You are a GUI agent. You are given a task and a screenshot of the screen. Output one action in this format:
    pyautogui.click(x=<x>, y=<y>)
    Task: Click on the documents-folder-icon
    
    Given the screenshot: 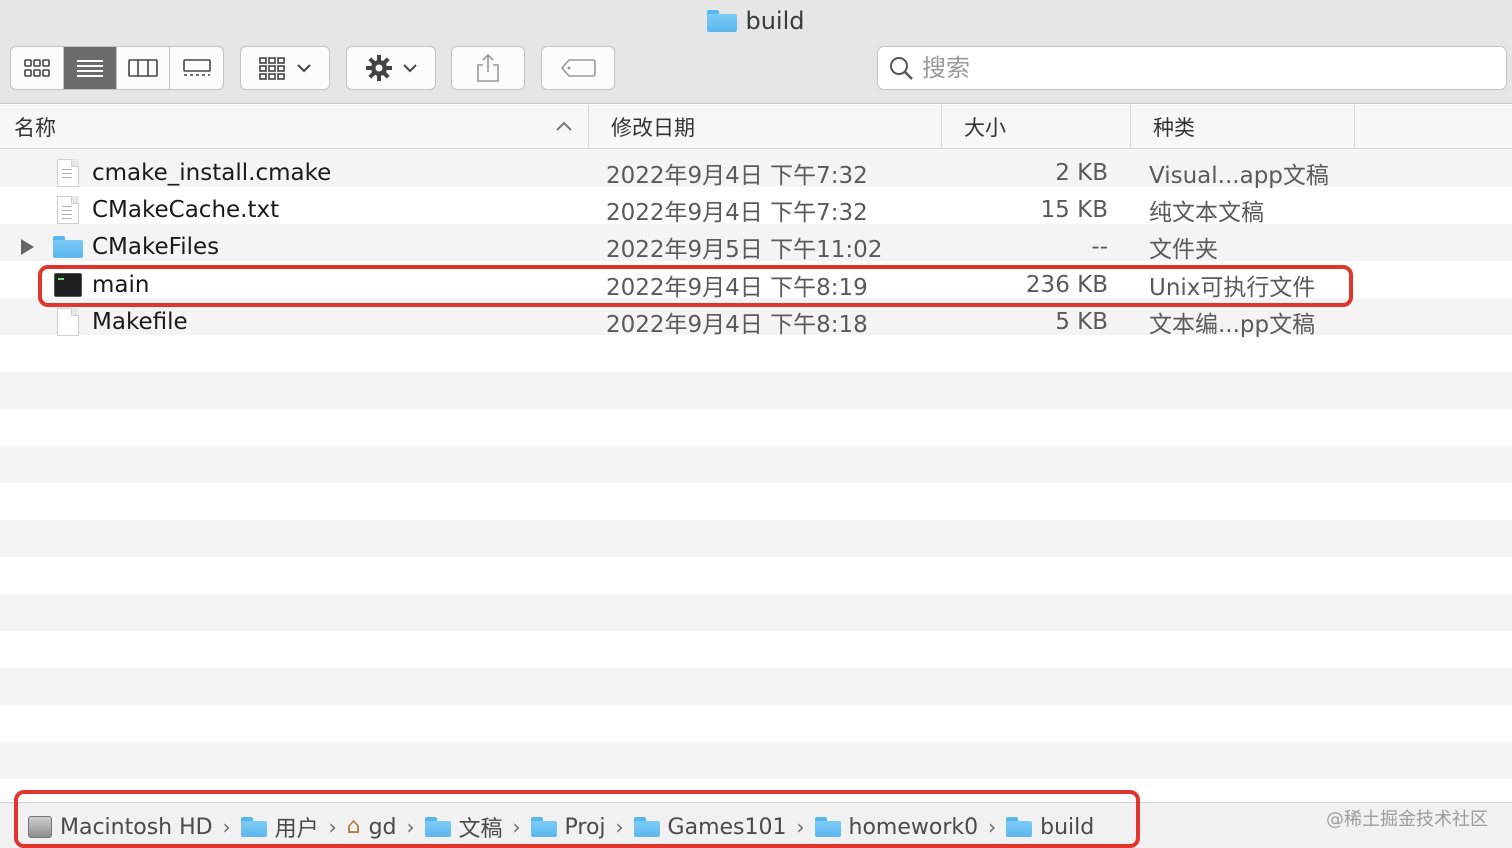 What is the action you would take?
    pyautogui.click(x=437, y=827)
    